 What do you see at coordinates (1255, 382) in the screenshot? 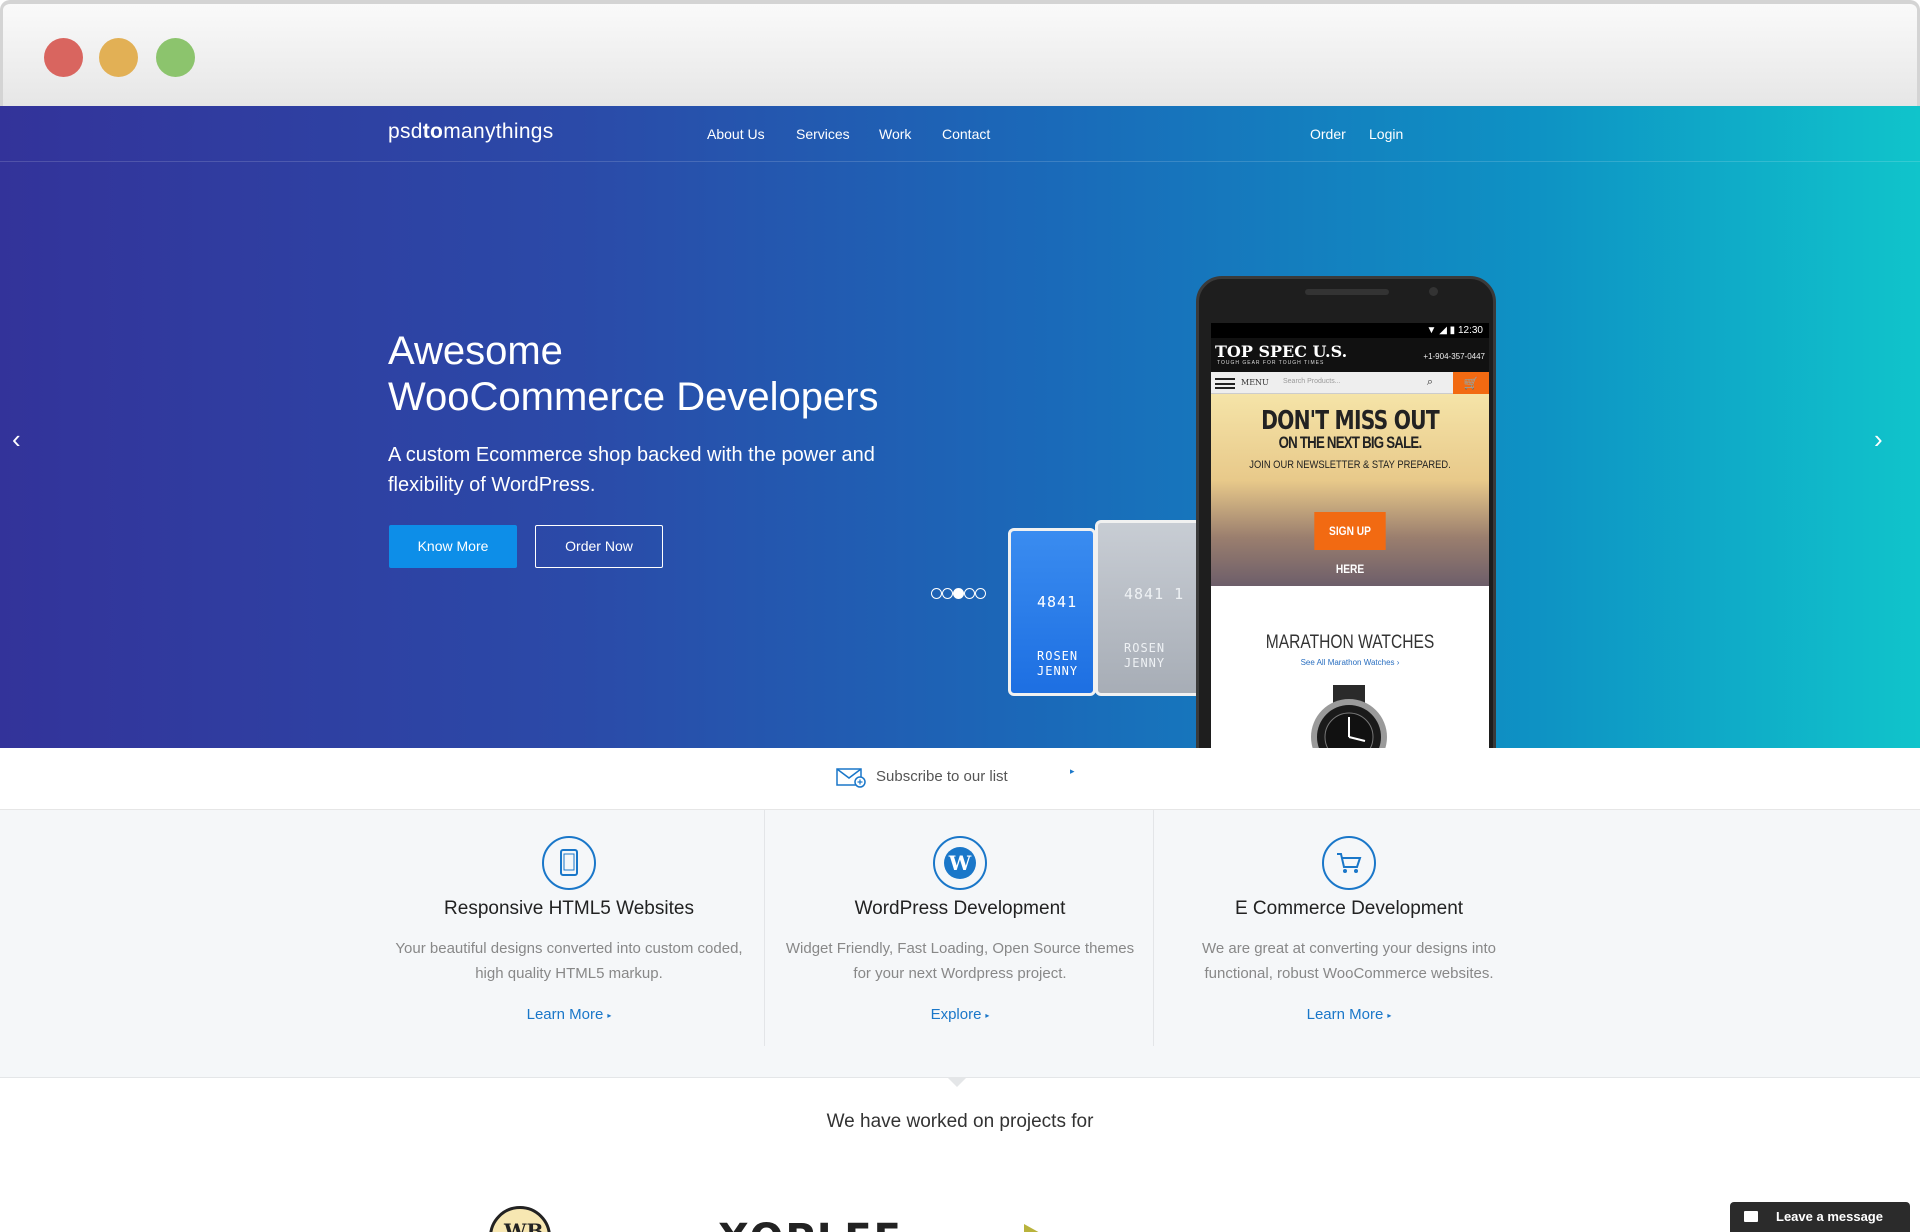
I see `shop-menu-label: MENU` at bounding box center [1255, 382].